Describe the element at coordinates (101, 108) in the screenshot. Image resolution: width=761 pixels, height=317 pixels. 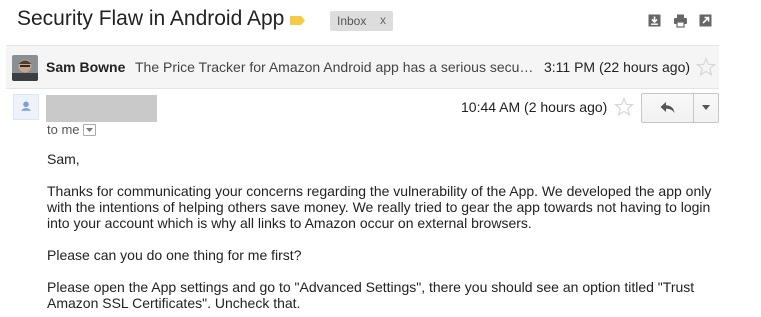
I see `redacted-sender-name` at that location.